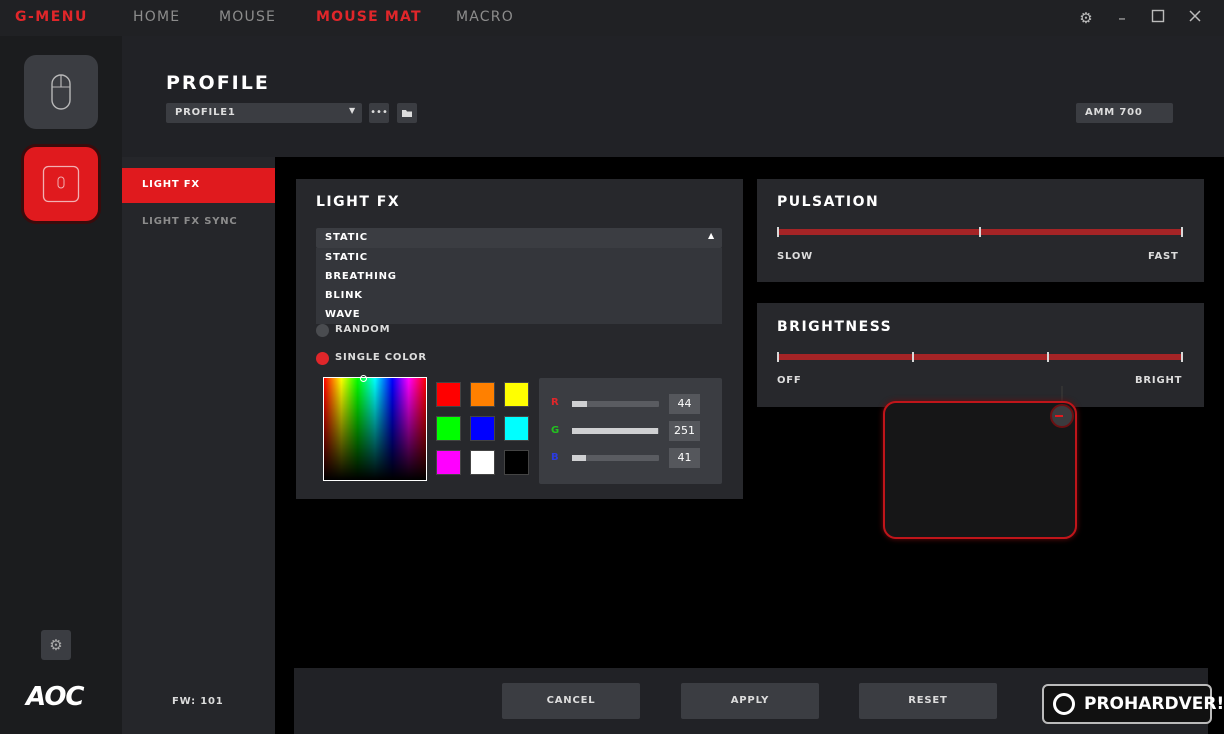 The width and height of the screenshot is (1224, 734). I want to click on pulsation-slider, so click(980, 232).